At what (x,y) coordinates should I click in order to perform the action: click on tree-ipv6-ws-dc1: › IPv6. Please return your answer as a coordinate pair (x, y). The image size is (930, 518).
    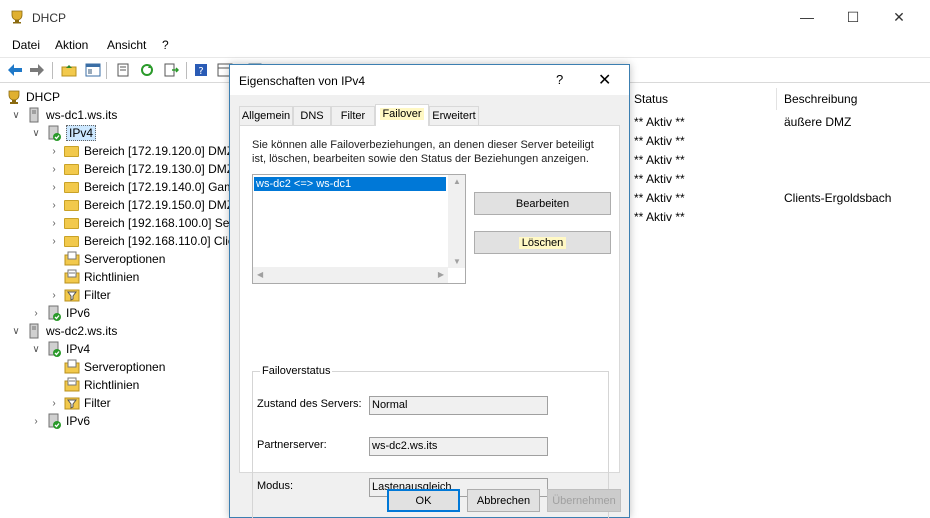
    Looking at the image, I should click on (60, 313).